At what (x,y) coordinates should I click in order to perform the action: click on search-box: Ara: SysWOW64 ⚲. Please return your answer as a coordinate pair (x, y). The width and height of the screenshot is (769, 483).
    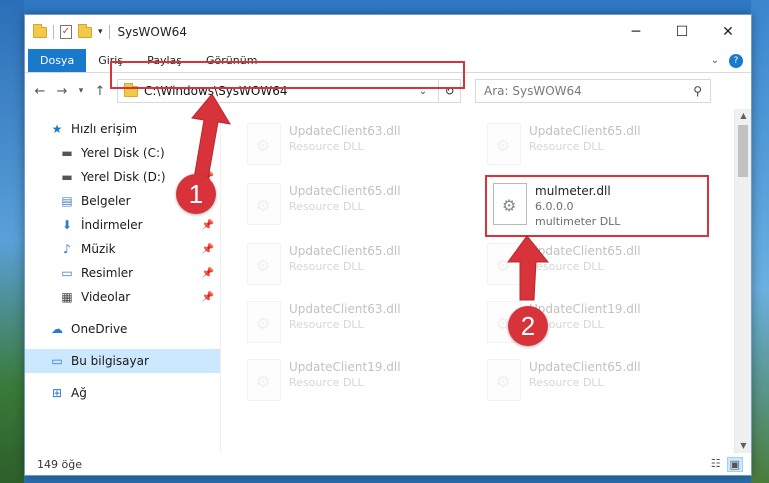
    Looking at the image, I should click on (593, 91).